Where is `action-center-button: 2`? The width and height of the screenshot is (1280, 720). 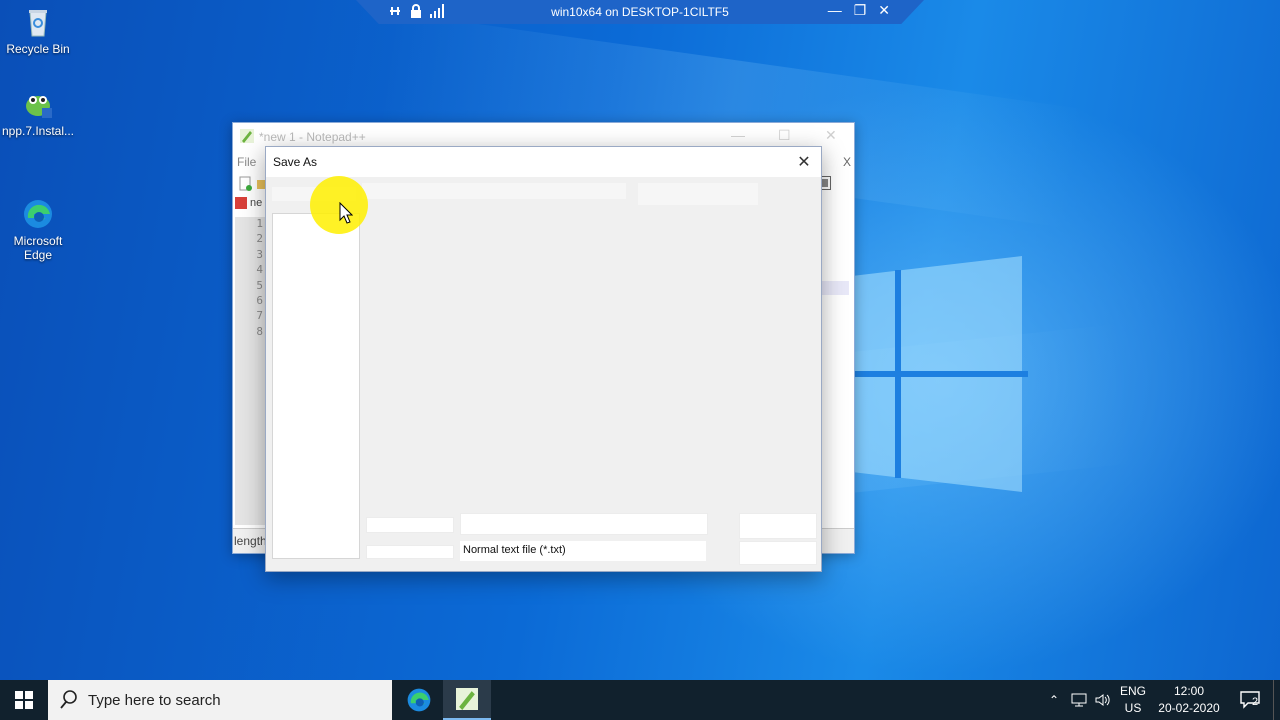 action-center-button: 2 is located at coordinates (1250, 700).